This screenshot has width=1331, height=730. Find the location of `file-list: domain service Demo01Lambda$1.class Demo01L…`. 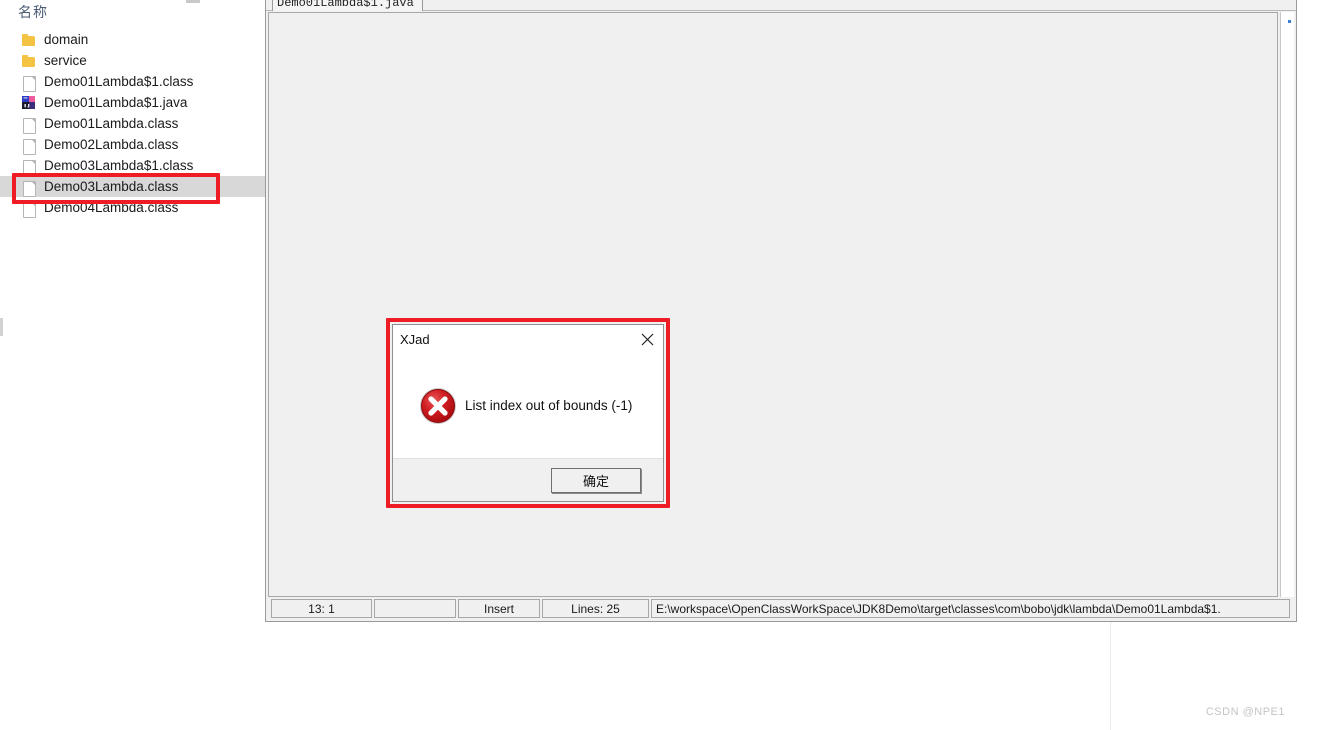

file-list: domain service Demo01Lambda$1.class Demo01L… is located at coordinates (136, 123).